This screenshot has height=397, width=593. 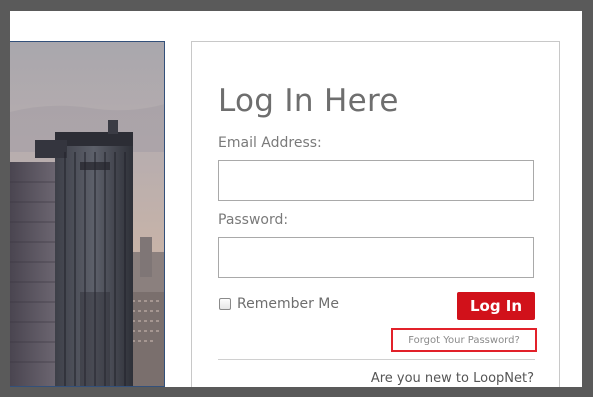 What do you see at coordinates (376, 180) in the screenshot?
I see `email-field` at bounding box center [376, 180].